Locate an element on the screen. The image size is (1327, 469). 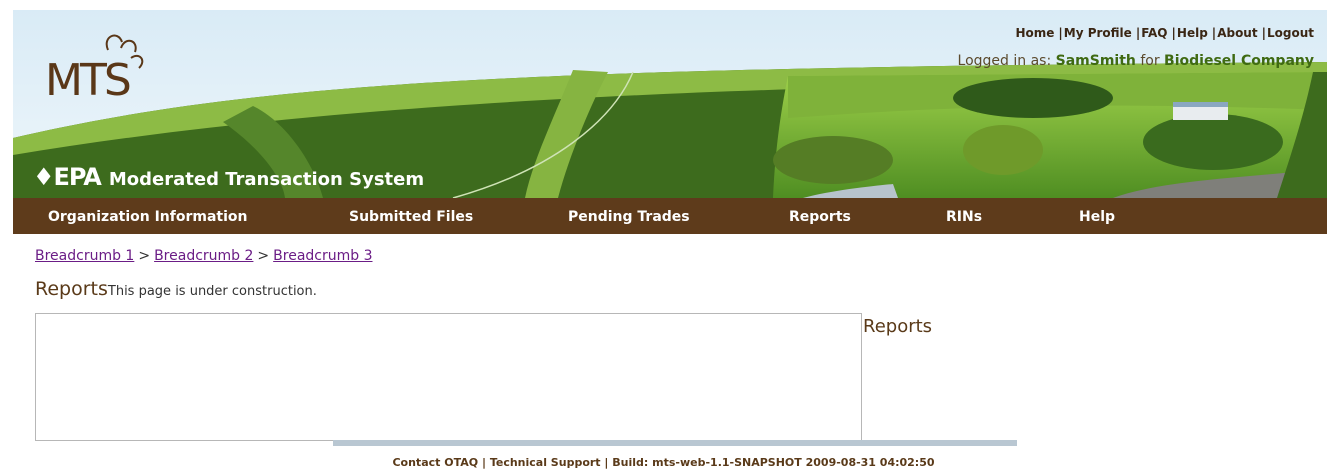
page-header: Reports This page is under construction. is located at coordinates (176, 289).